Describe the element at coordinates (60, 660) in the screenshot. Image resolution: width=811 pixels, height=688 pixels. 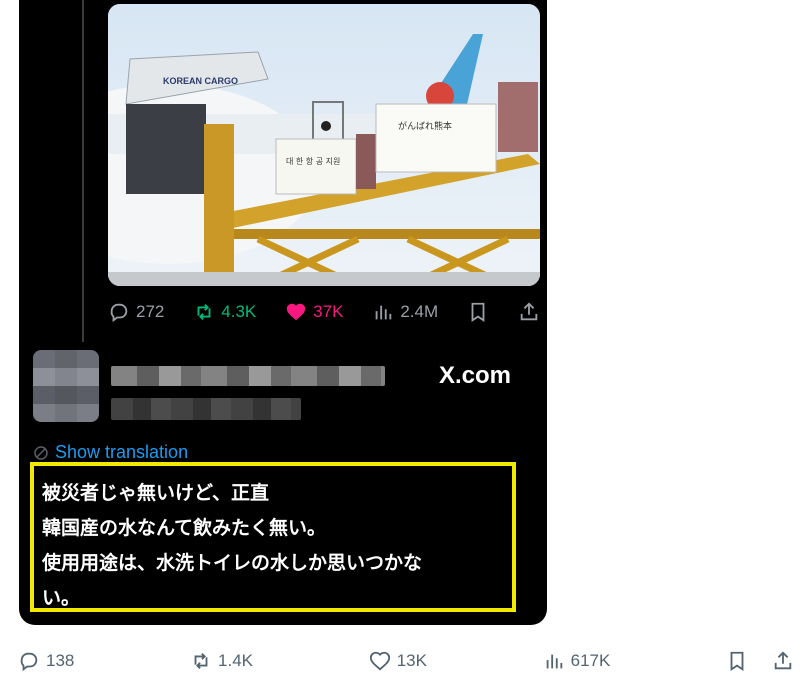
I see `reply-count: 138` at that location.